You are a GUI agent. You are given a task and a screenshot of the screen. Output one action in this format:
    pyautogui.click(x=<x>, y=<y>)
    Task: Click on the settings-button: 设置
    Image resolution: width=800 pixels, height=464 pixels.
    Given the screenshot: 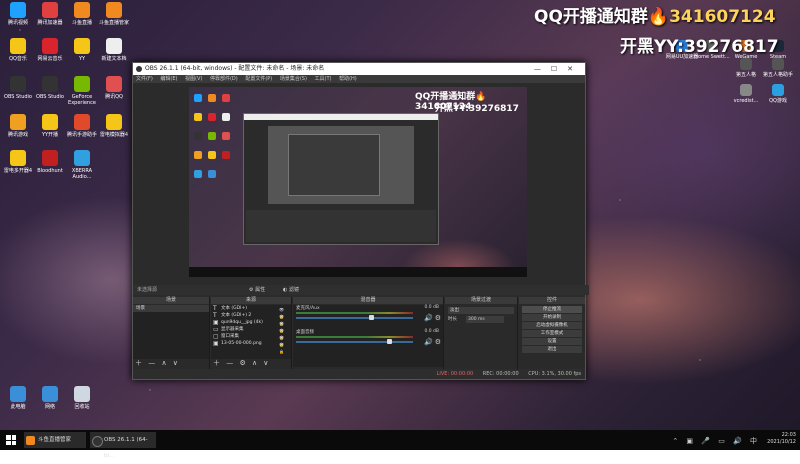 What is the action you would take?
    pyautogui.click(x=552, y=341)
    